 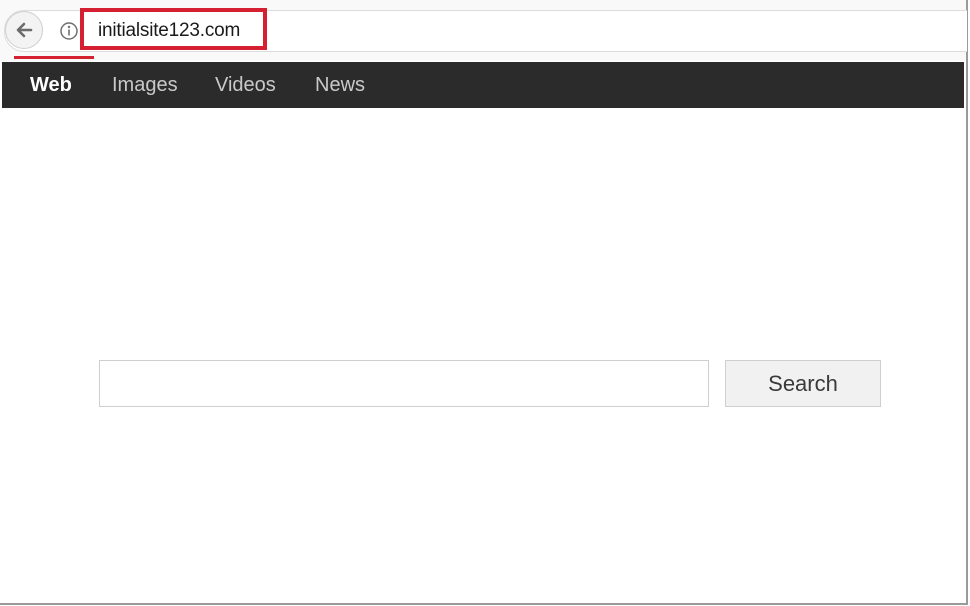 What do you see at coordinates (69, 31) in the screenshot?
I see `info-circle-icon` at bounding box center [69, 31].